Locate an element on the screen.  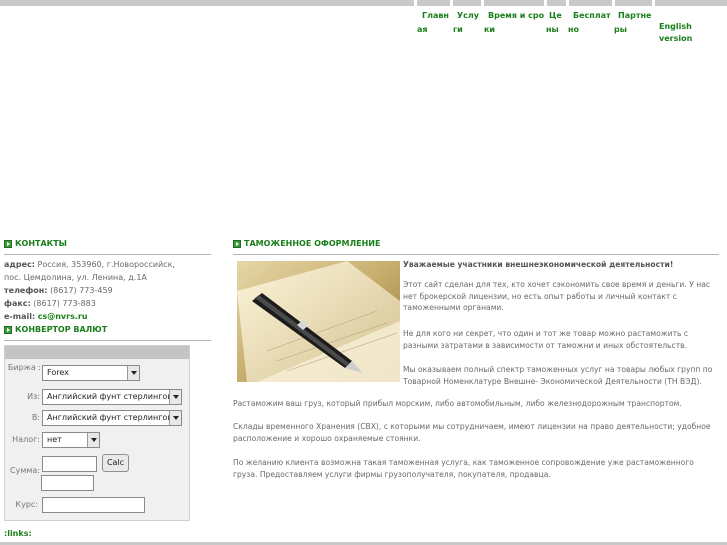
email-link: cs@nvrs.ru is located at coordinates (63, 316).